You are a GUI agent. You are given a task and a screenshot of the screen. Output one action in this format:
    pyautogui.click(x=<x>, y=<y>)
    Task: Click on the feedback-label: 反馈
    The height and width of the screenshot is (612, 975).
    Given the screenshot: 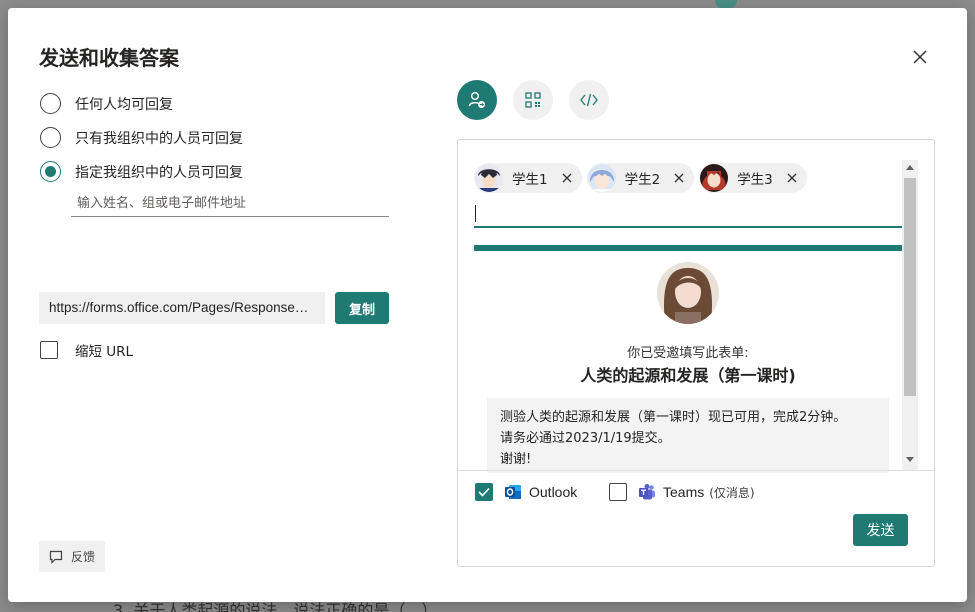 What is the action you would take?
    pyautogui.click(x=82, y=557)
    